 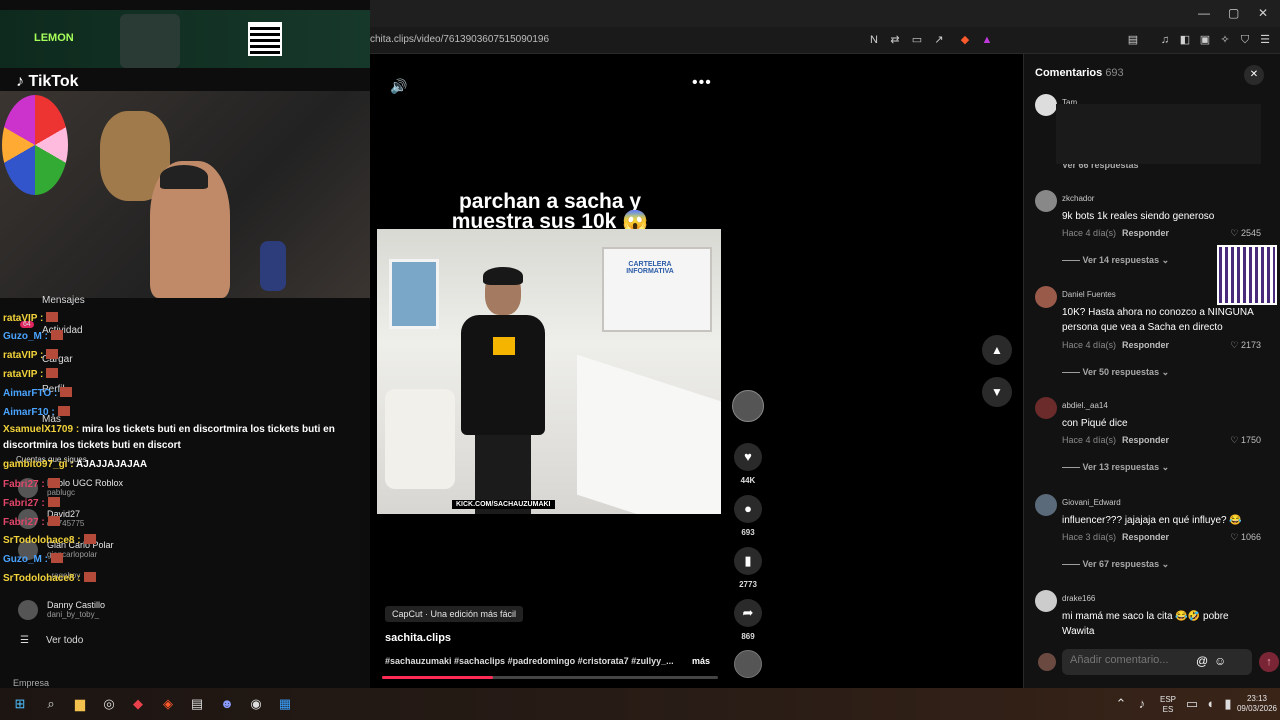 I want to click on comment-user: Daniel Fuentes, so click(x=1089, y=294).